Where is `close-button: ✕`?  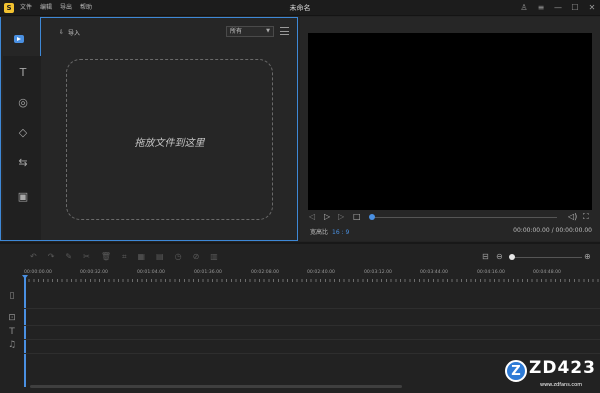
close-button: ✕ is located at coordinates (592, 8).